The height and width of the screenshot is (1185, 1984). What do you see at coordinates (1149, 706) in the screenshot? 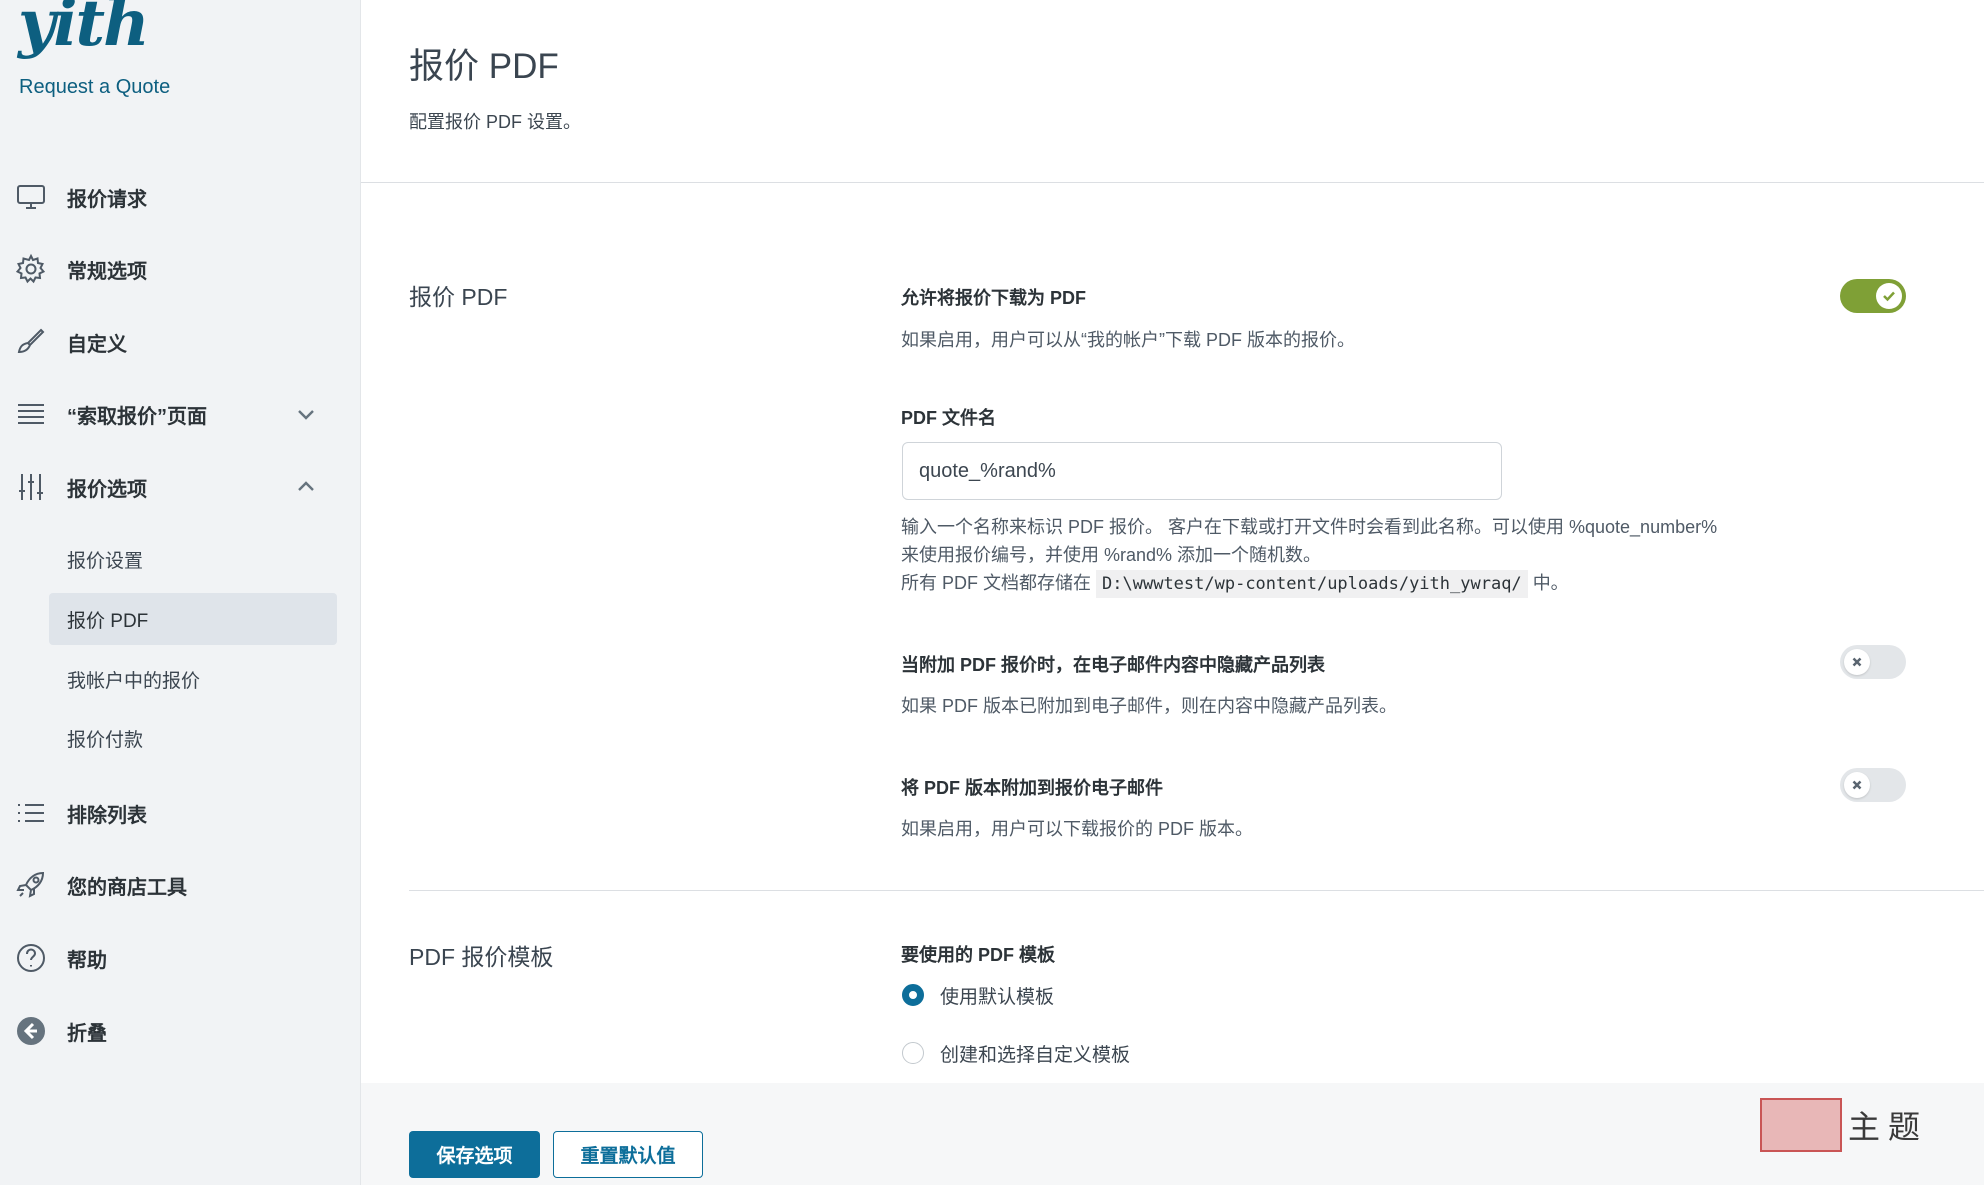
I see `hide-products-description: 如果 PDF 版本已附加到电子邮件，则在内容中隐藏产品列表。` at bounding box center [1149, 706].